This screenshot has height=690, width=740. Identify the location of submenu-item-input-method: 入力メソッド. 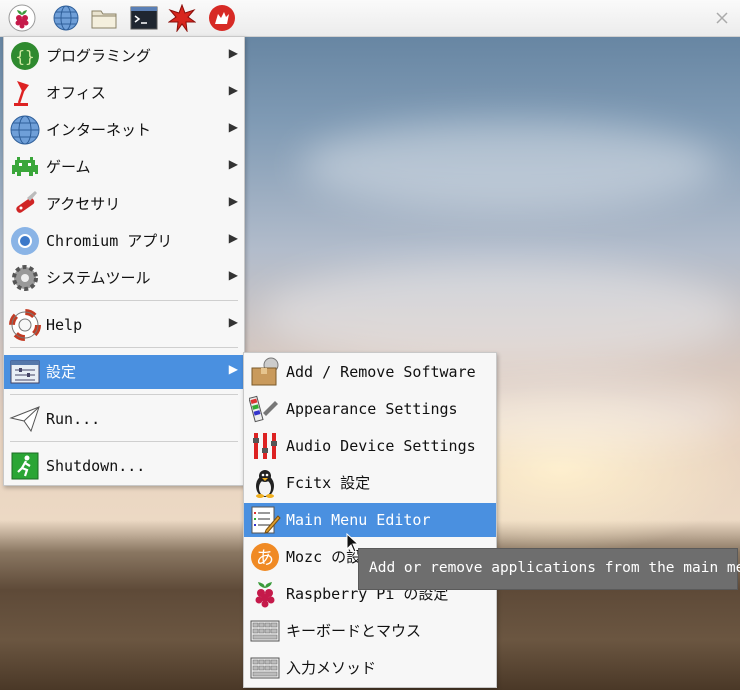
(370, 668).